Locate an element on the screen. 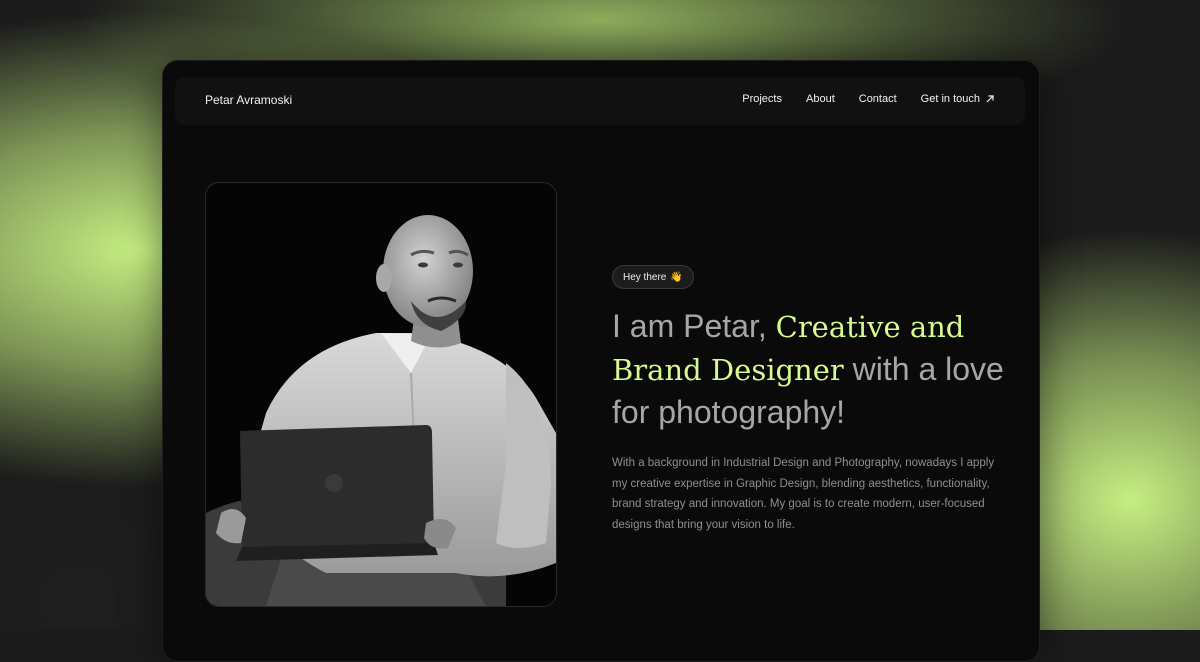 This screenshot has height=662, width=1200. nav-label: Contact is located at coordinates (877, 99).